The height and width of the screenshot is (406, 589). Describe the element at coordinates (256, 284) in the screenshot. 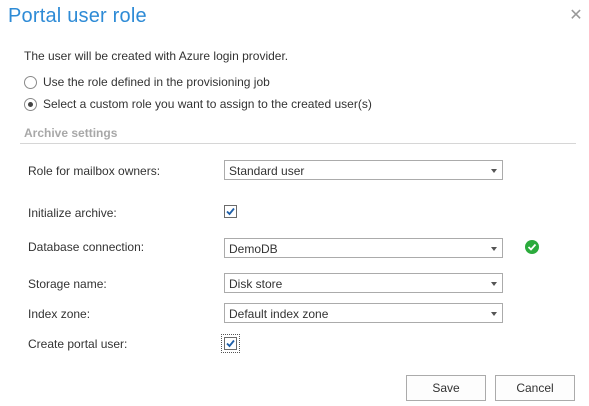

I see `storage-select-value: Disk store` at that location.